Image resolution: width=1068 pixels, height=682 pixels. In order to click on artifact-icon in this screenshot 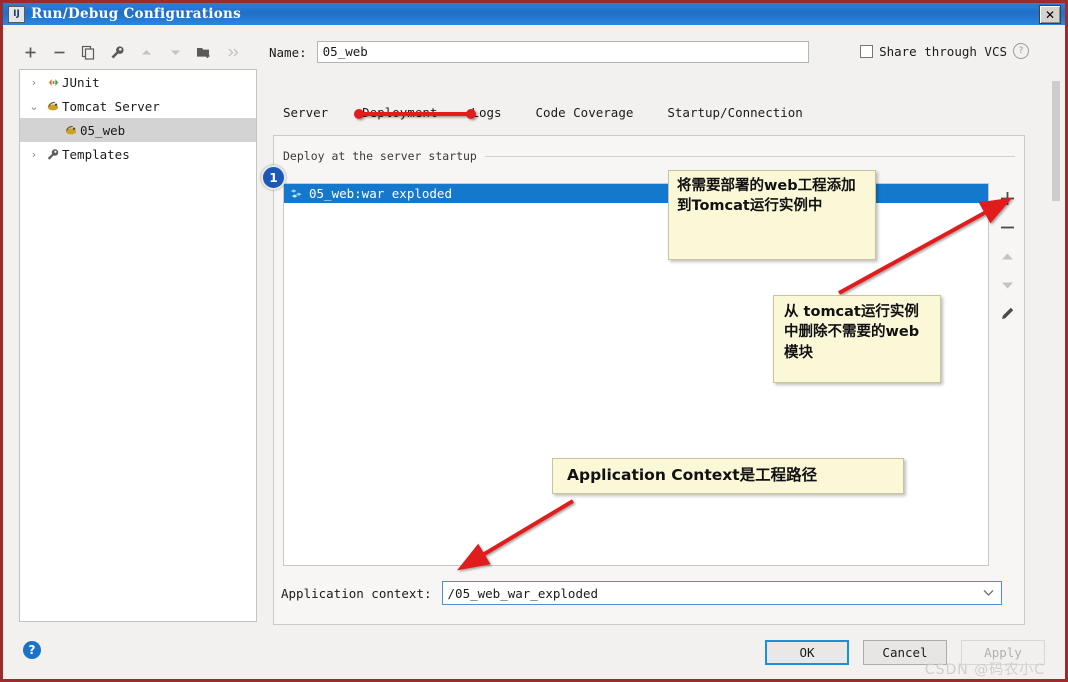, I will do `click(296, 193)`.